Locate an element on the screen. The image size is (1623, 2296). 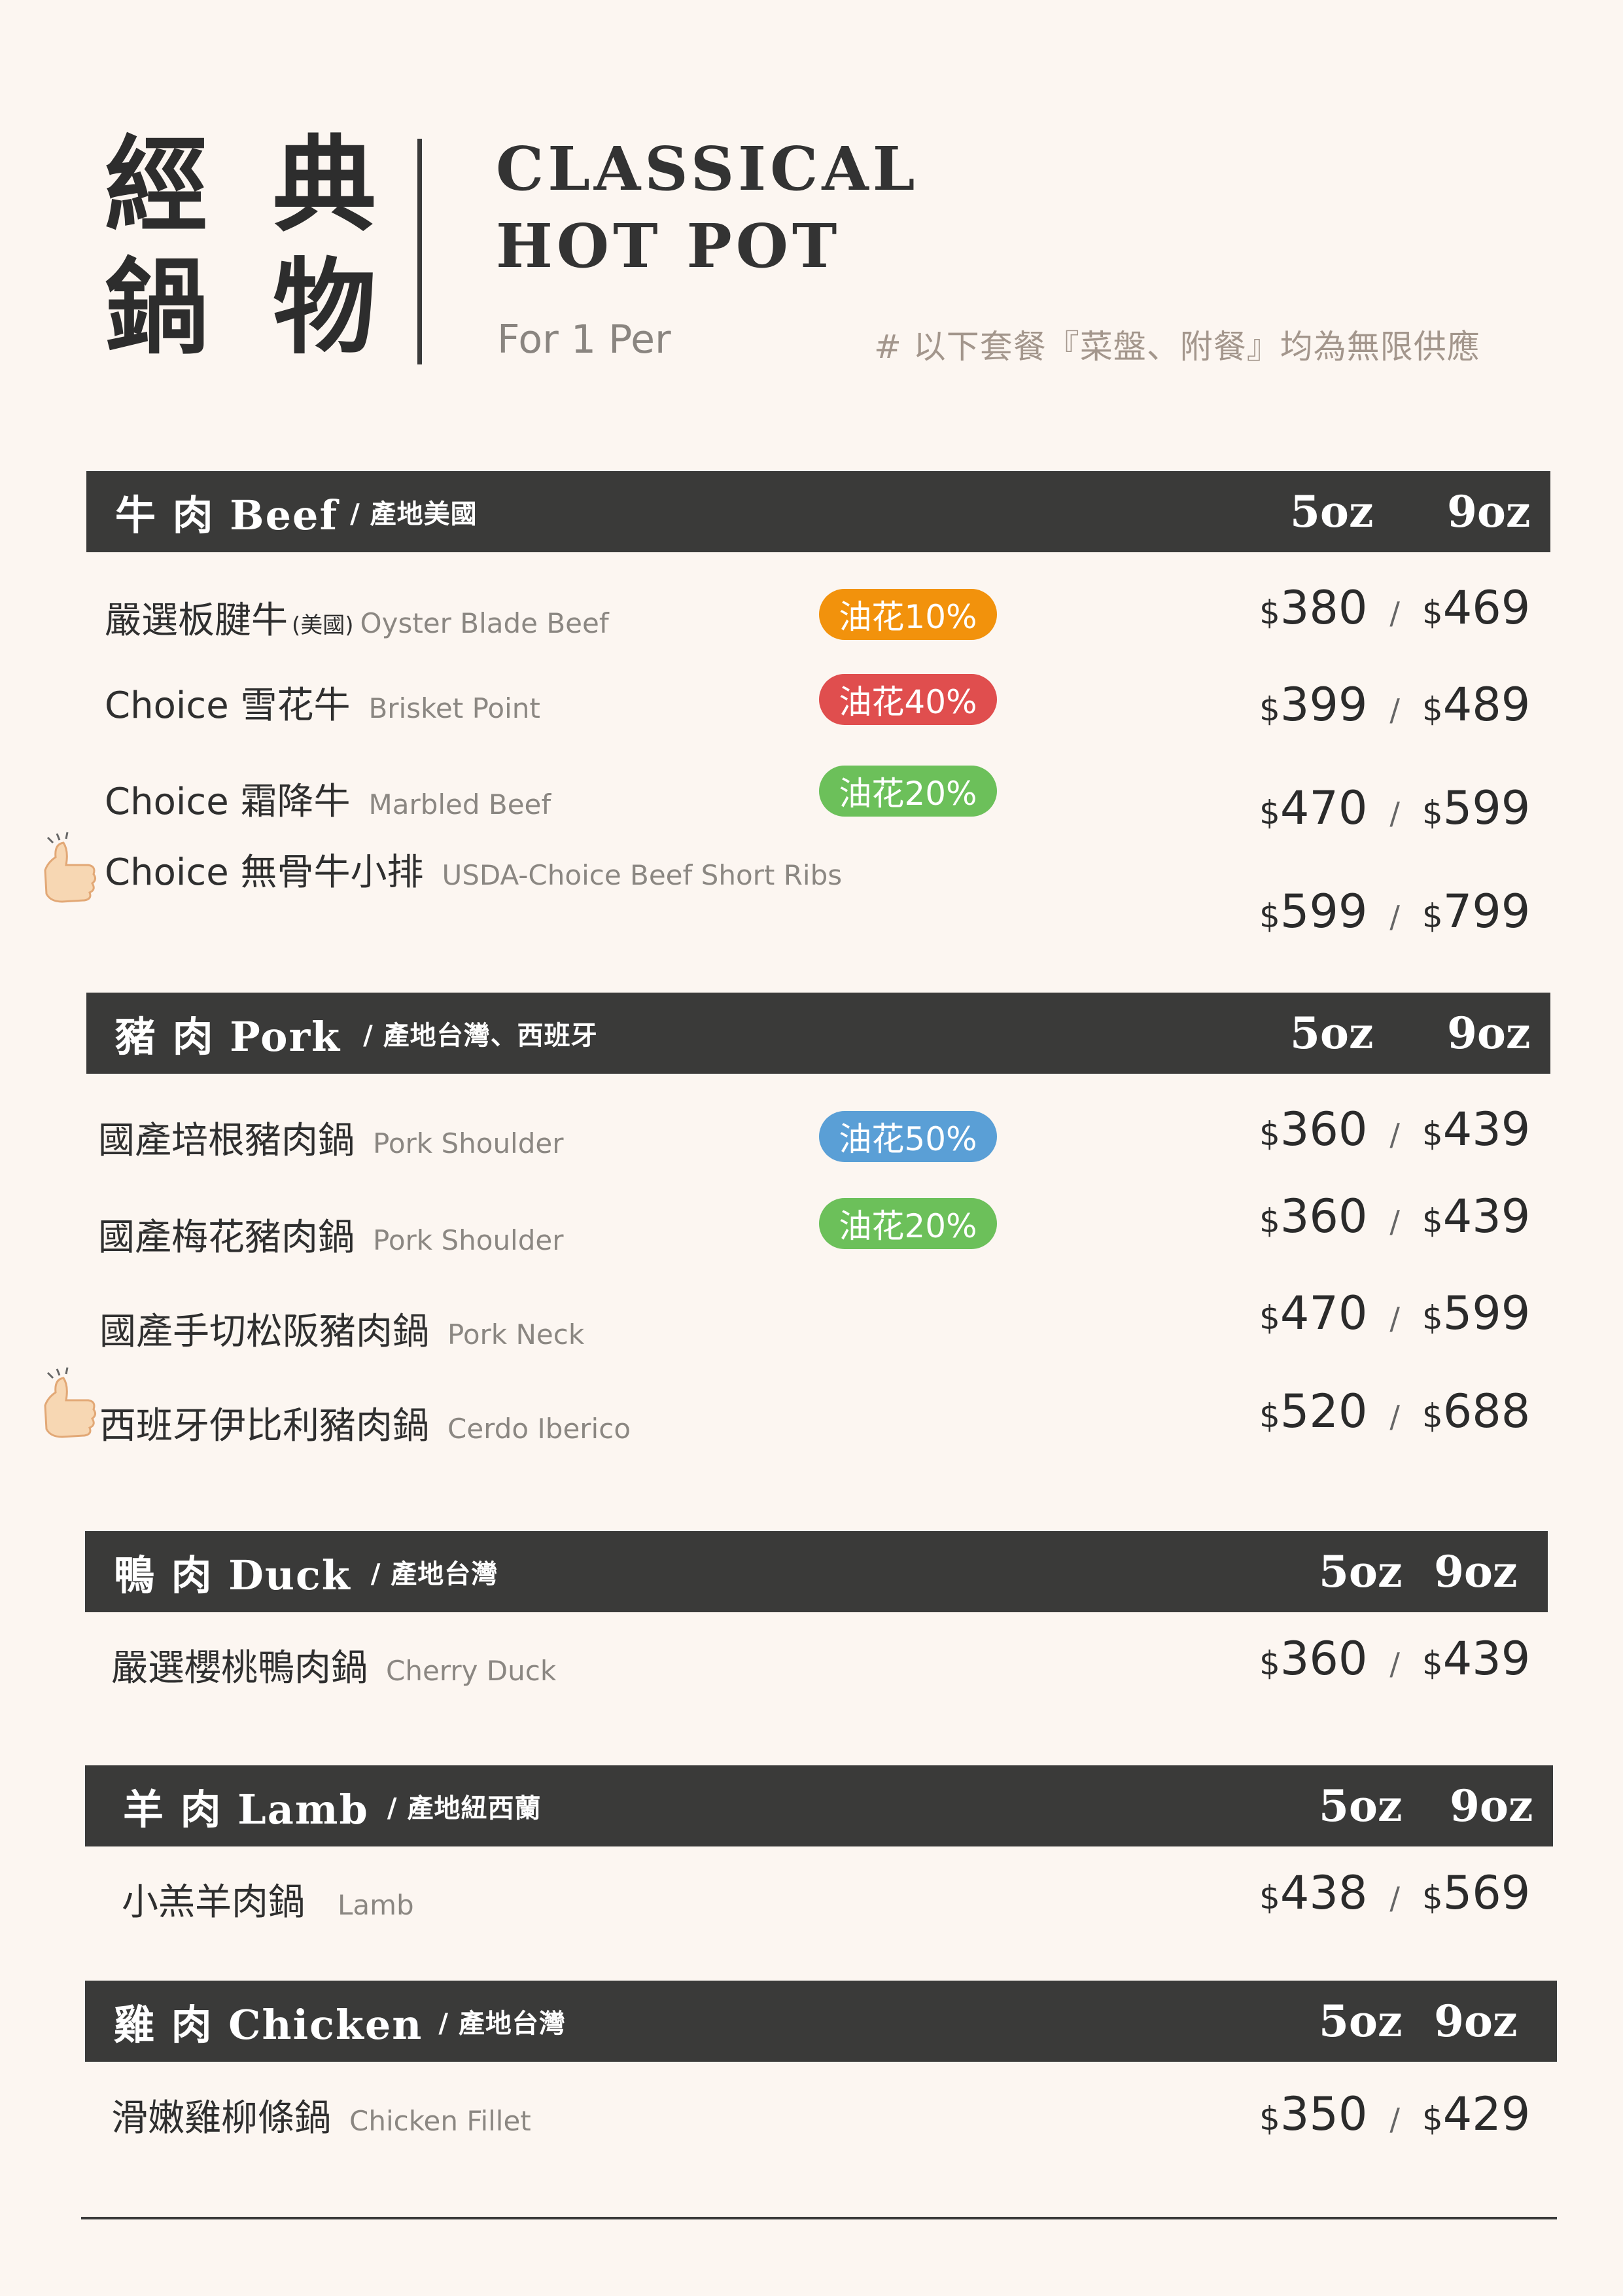
price-large: 799 is located at coordinates (1487, 912).